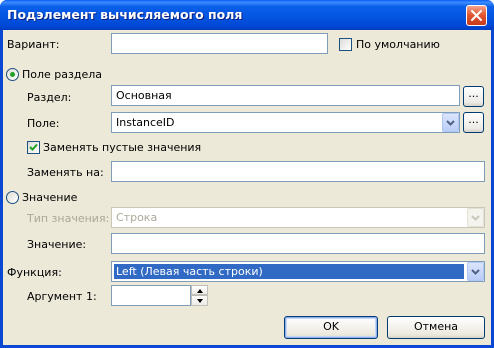  I want to click on section-label: Раздел:, so click(49, 97).